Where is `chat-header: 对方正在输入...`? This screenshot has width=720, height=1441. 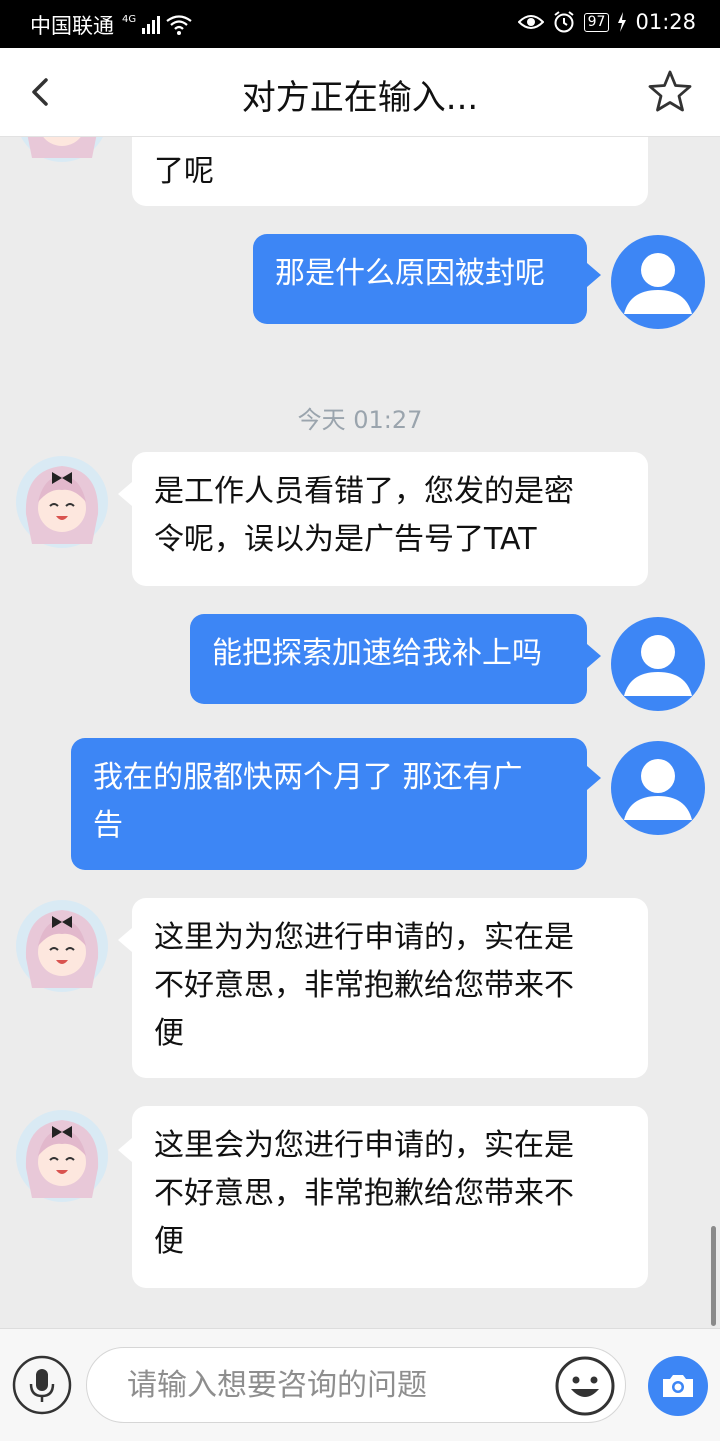
chat-header: 对方正在输入... is located at coordinates (360, 92).